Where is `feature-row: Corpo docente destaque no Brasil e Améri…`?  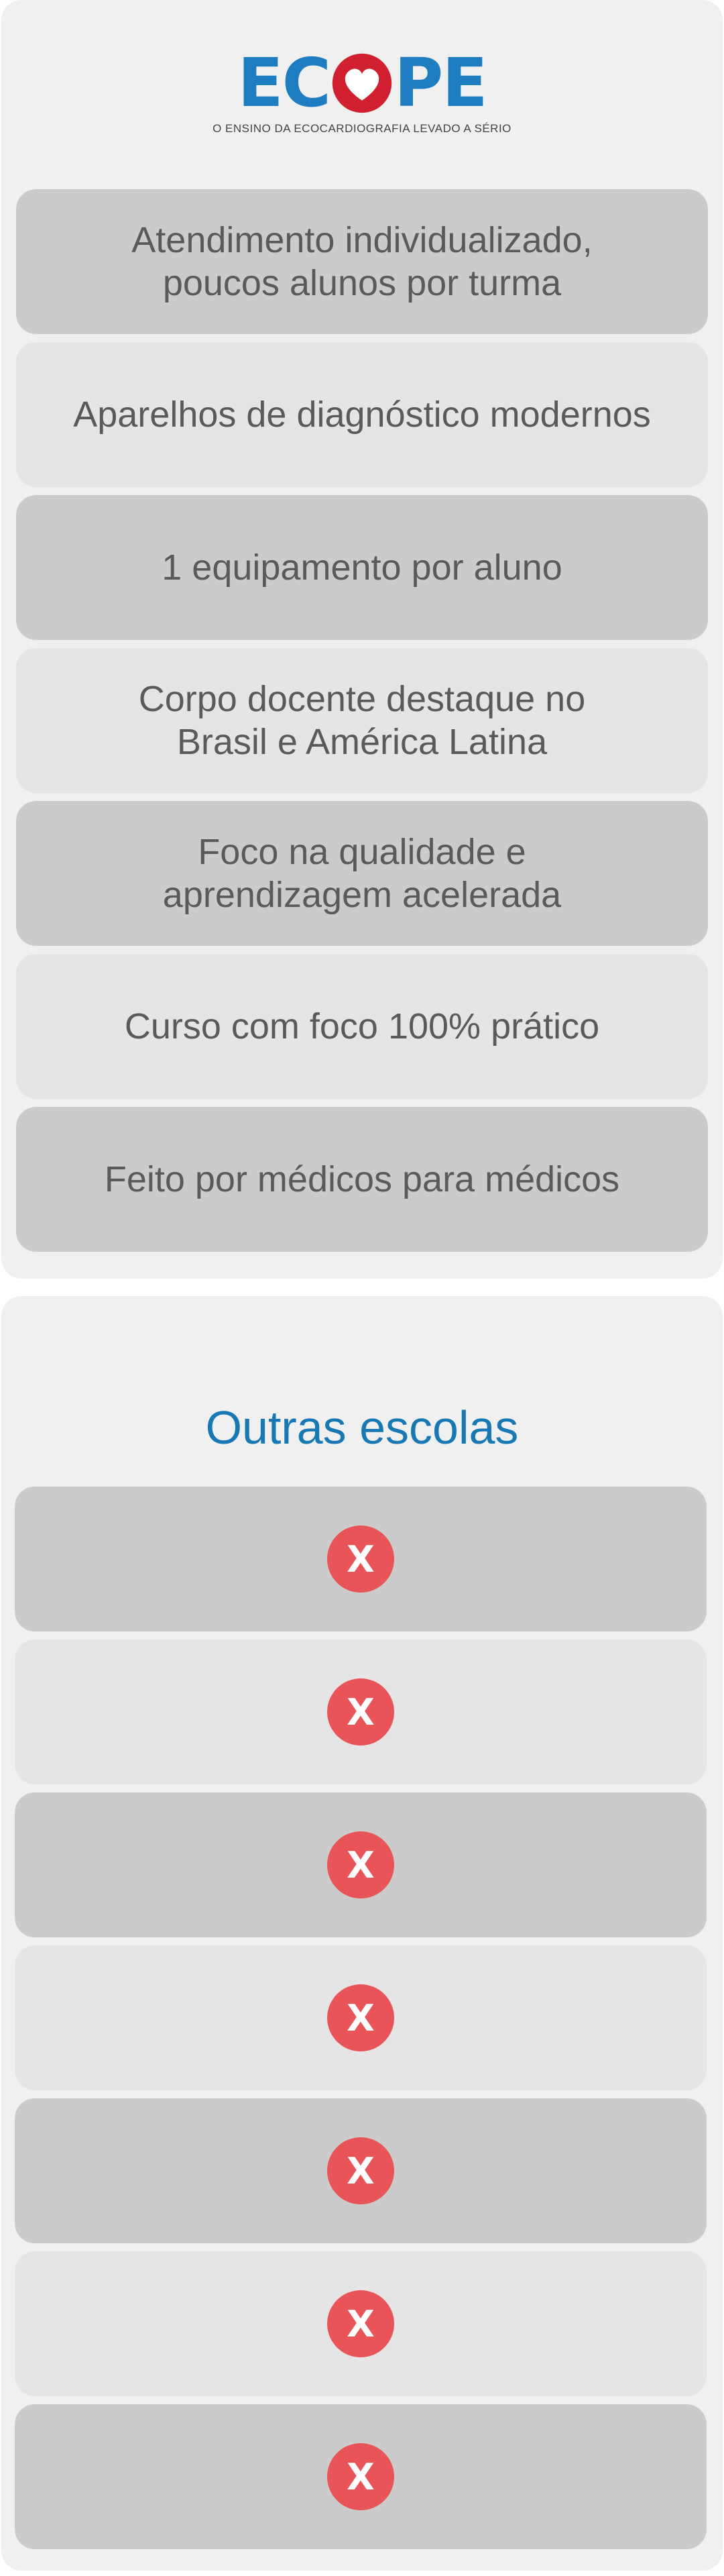
feature-row: Corpo docente destaque no Brasil e Améri… is located at coordinates (362, 720).